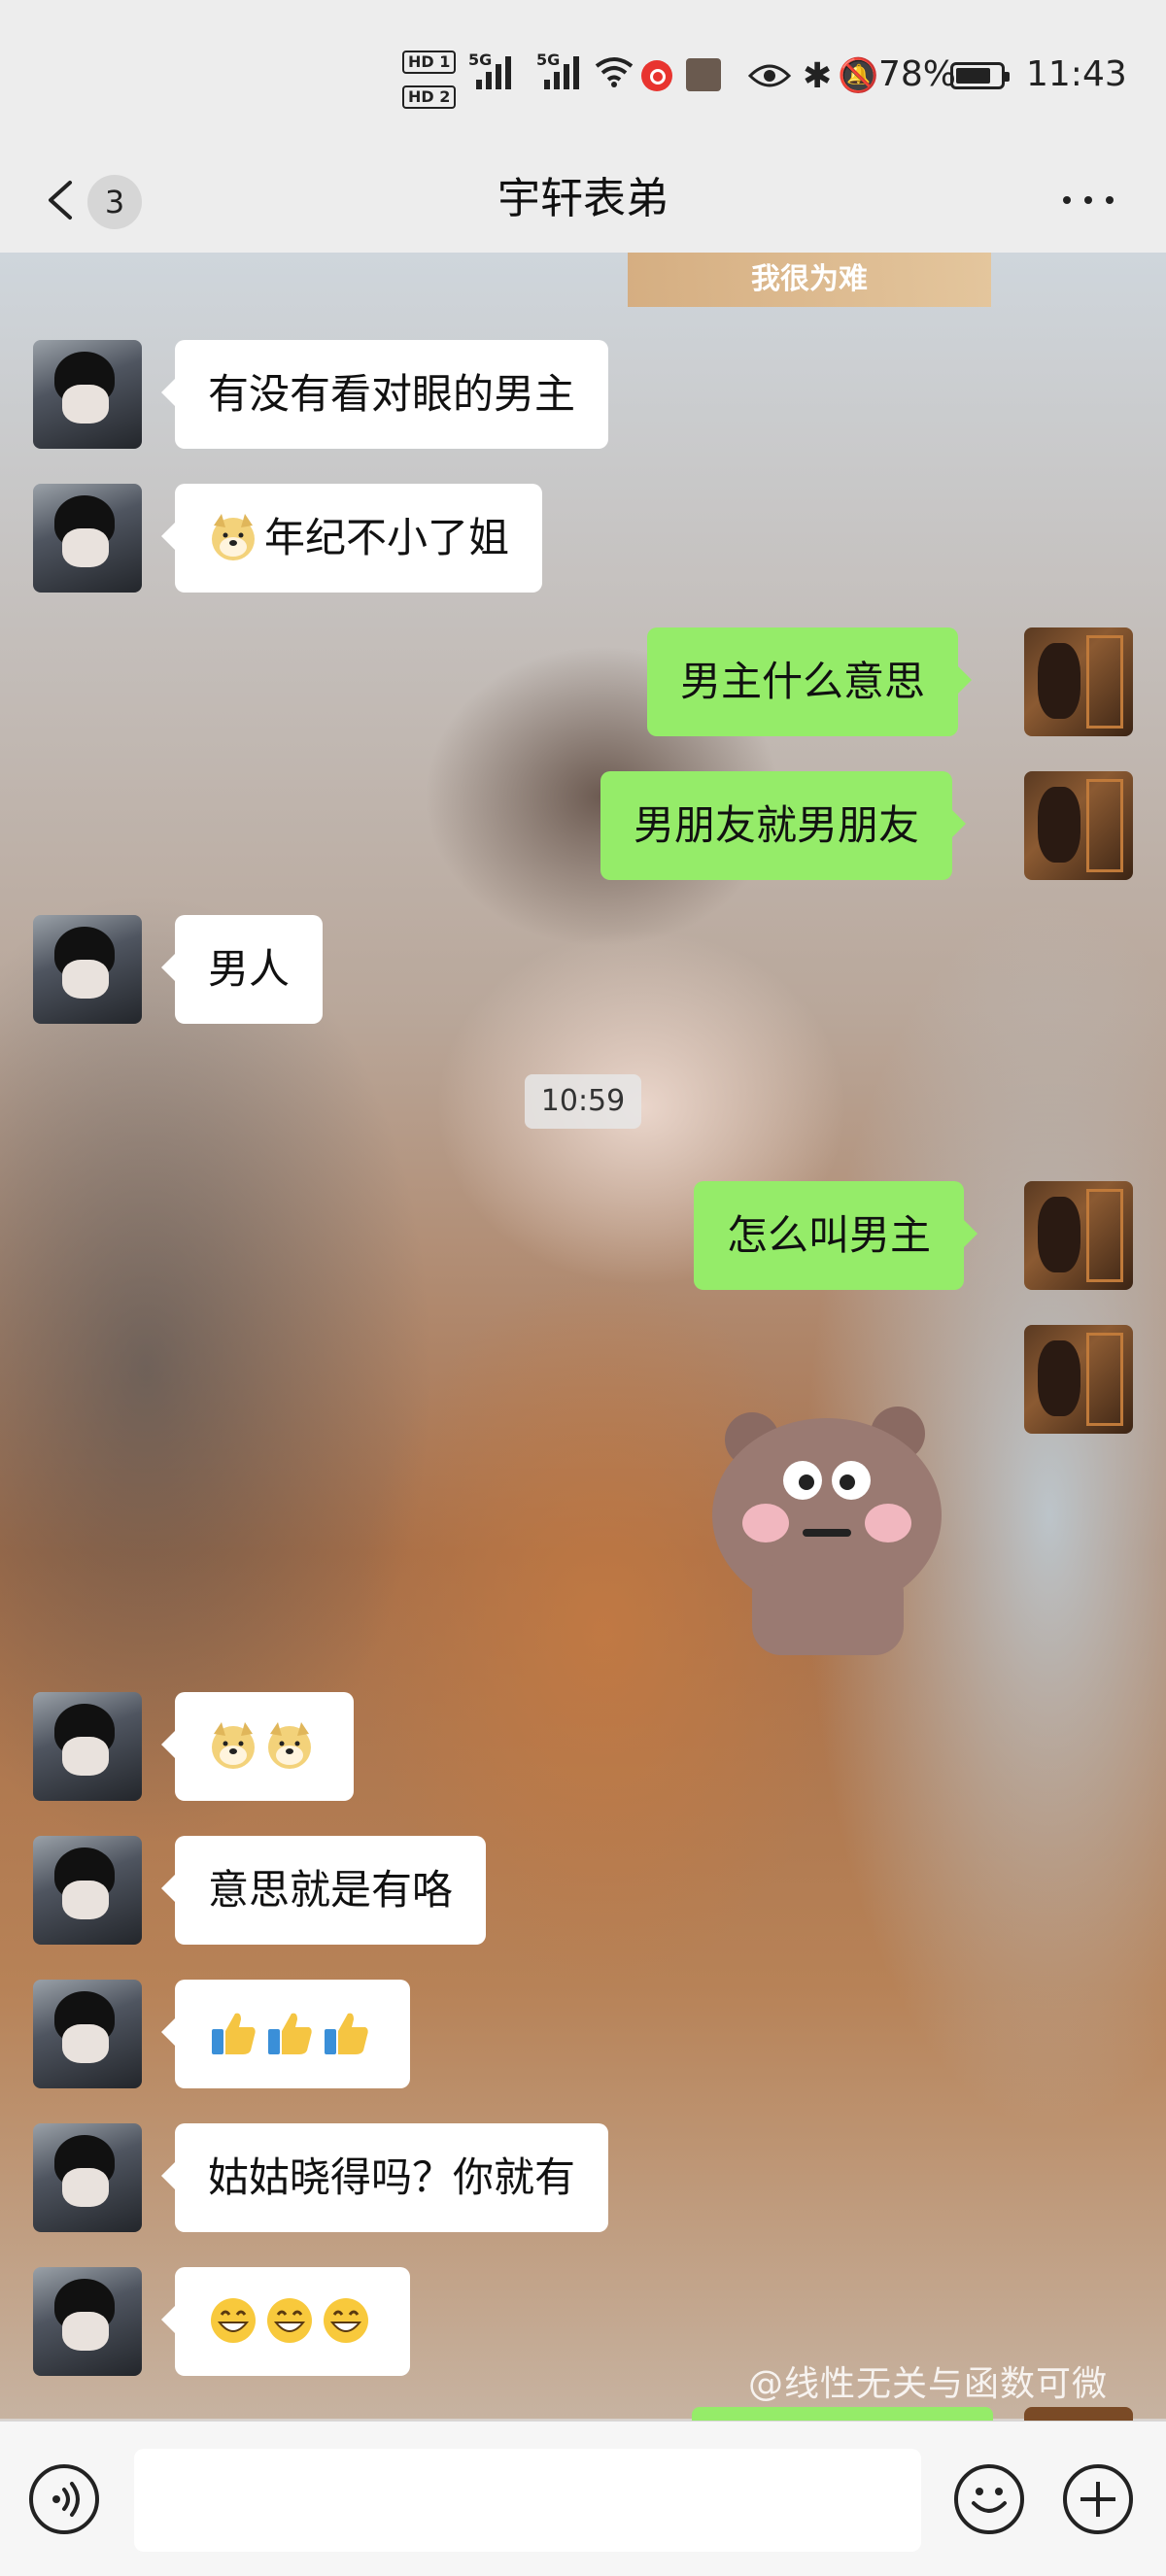 This screenshot has width=1166, height=2576. What do you see at coordinates (809, 280) in the screenshot?
I see `wallpaper-caption: 我很为难` at bounding box center [809, 280].